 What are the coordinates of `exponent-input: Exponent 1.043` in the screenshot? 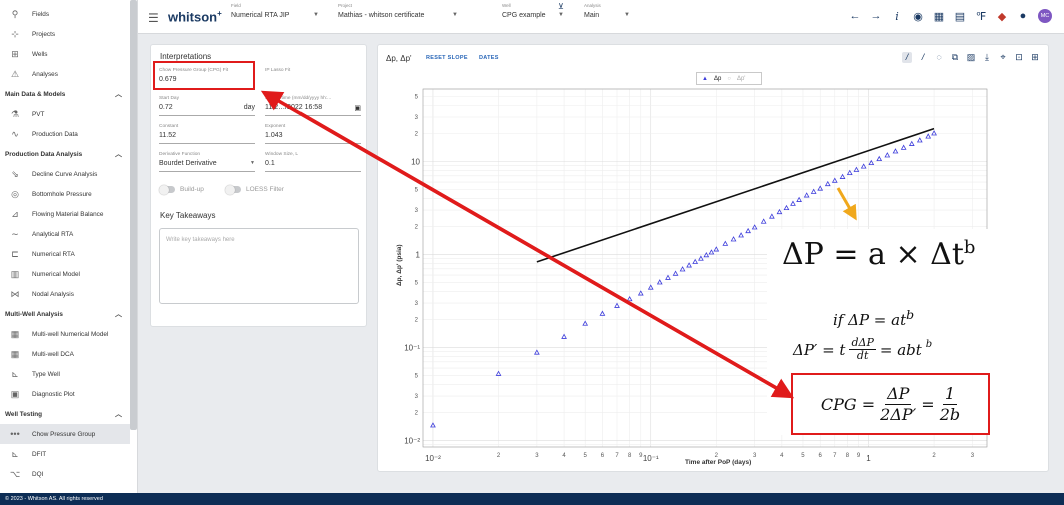 It's located at (313, 134).